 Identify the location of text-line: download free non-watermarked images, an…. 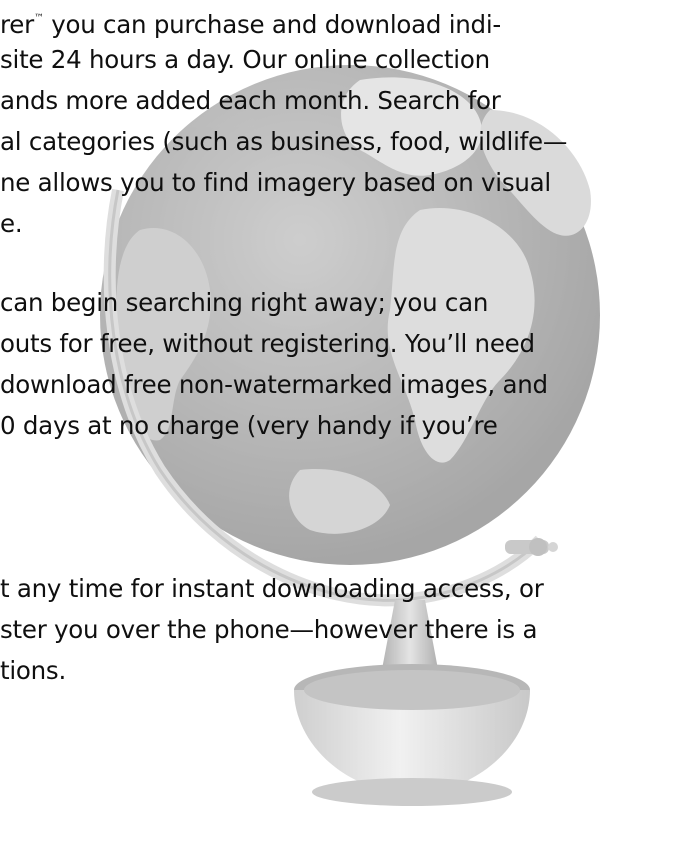
(274, 384).